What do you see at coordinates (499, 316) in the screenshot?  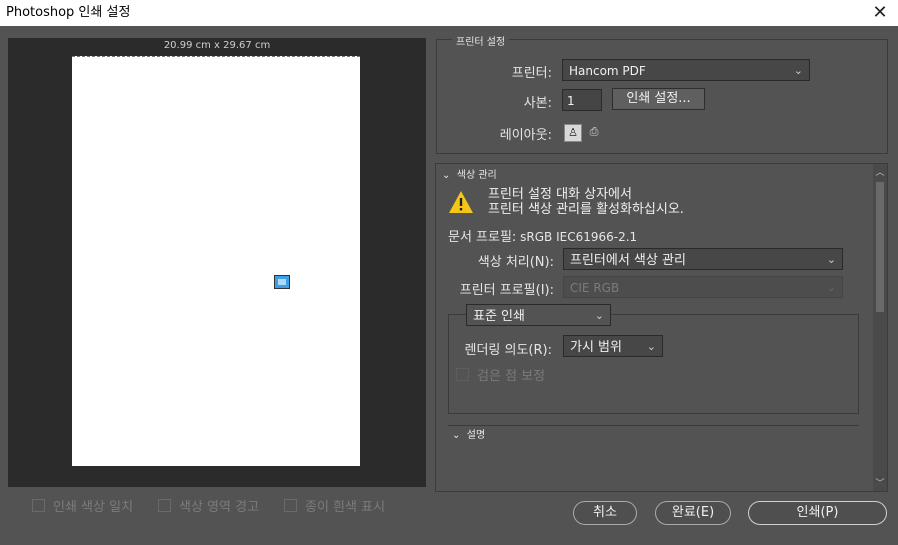 I see `print-mode-value: 표준 인쇄` at bounding box center [499, 316].